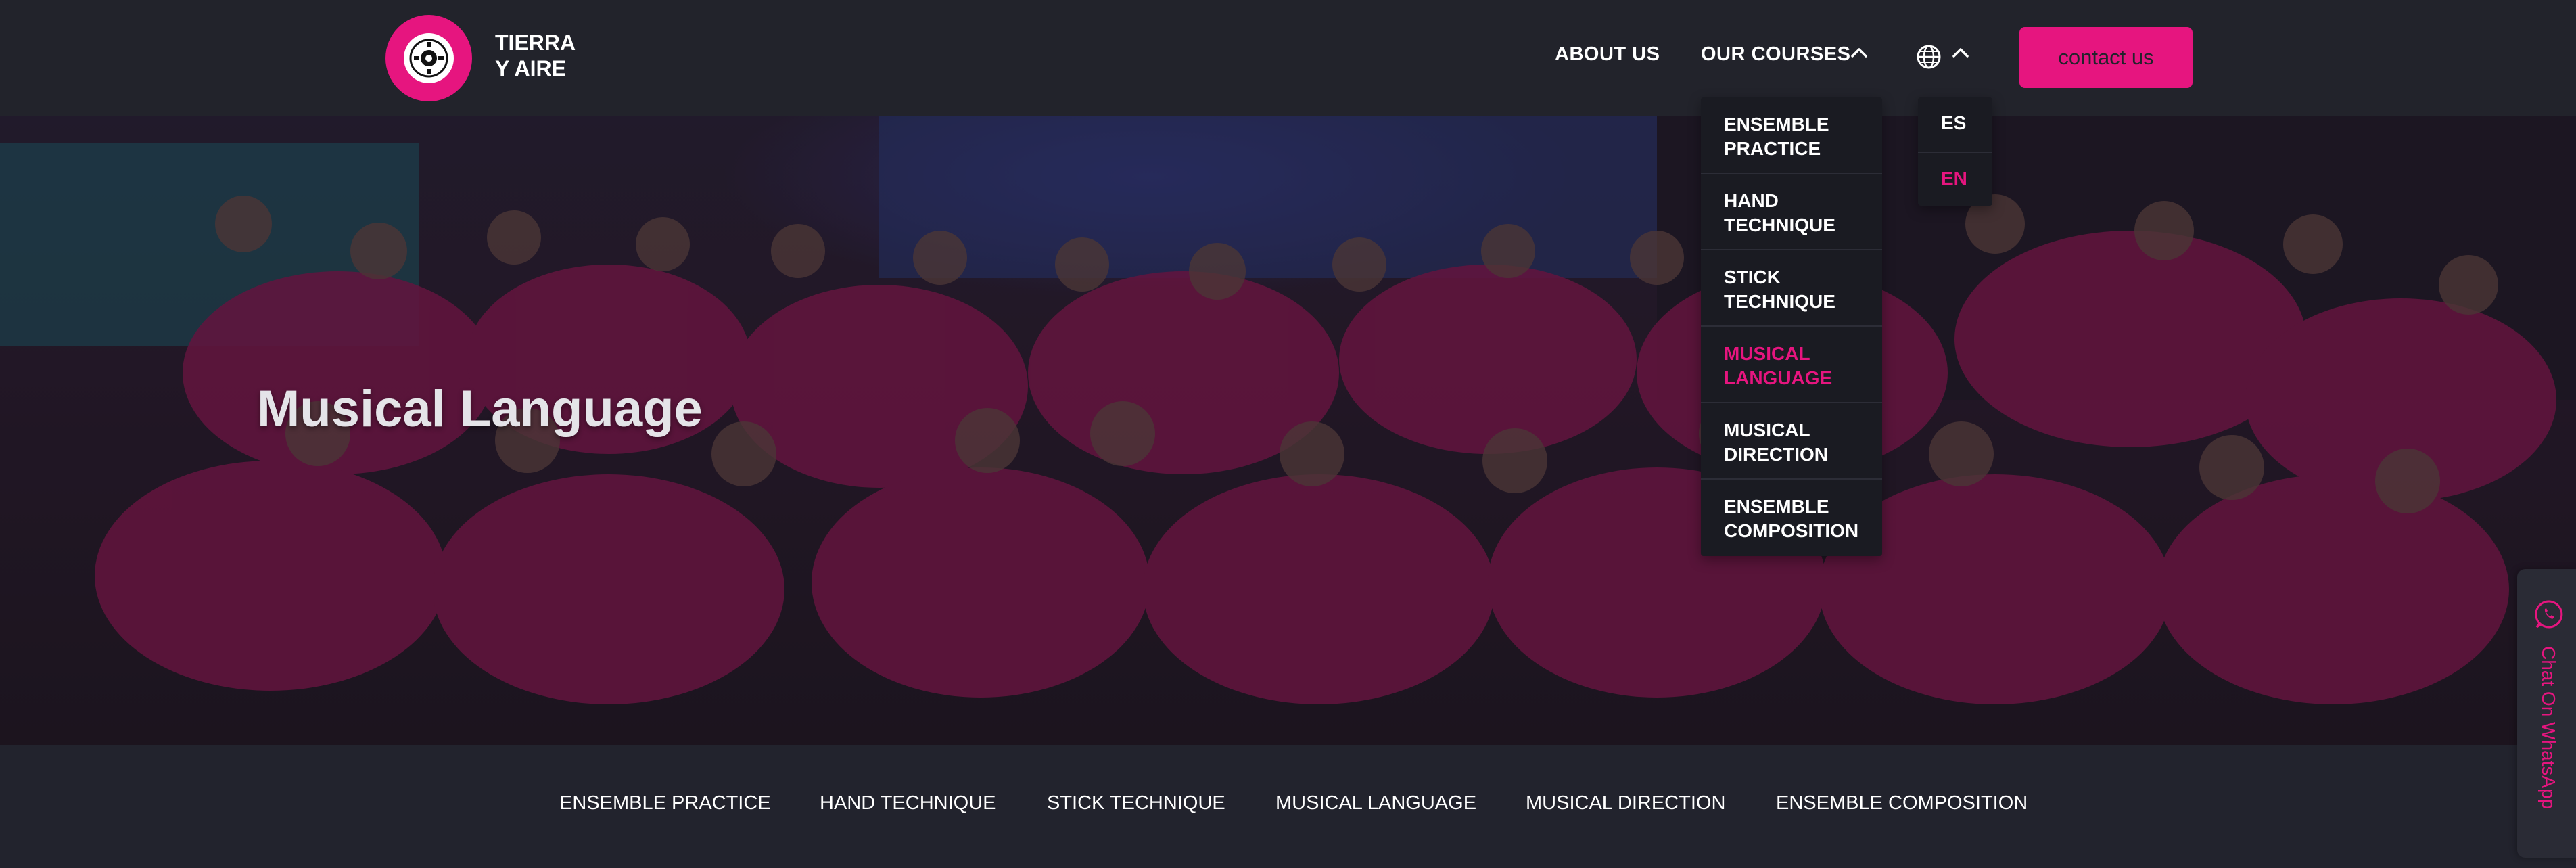 The width and height of the screenshot is (2576, 868). I want to click on whatsapp-icon, so click(2549, 614).